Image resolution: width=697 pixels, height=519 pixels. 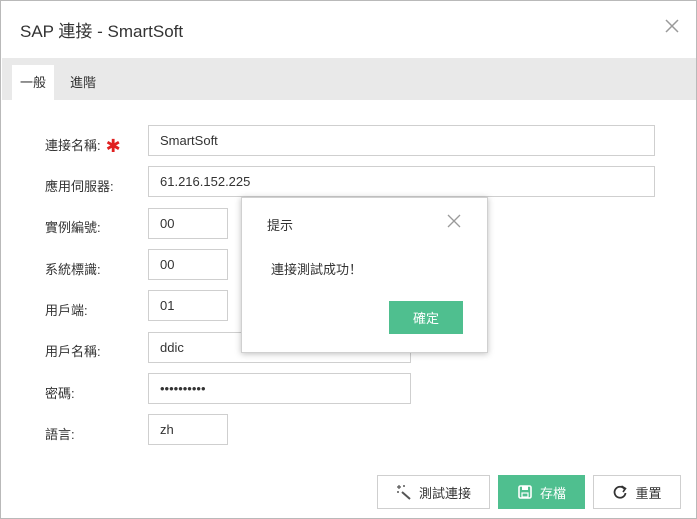 I want to click on username-label: 用戶名稱:, so click(x=73, y=351).